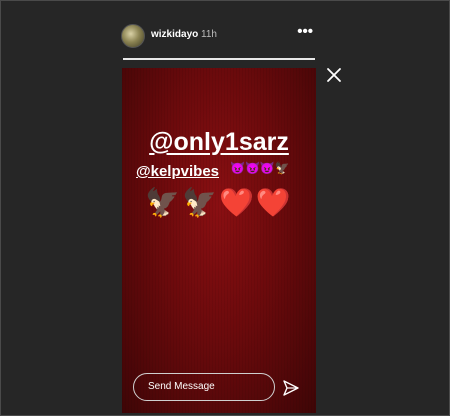 The height and width of the screenshot is (416, 450). Describe the element at coordinates (219, 142) in the screenshot. I see `mention-primary: @only1sarz` at that location.